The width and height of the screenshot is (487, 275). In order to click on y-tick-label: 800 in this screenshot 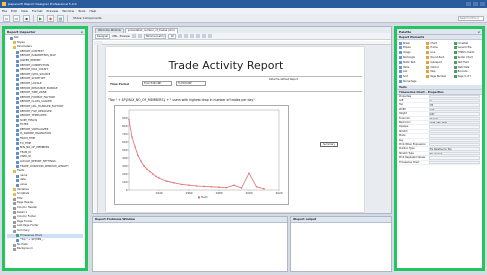, I will do `click(125, 126)`.